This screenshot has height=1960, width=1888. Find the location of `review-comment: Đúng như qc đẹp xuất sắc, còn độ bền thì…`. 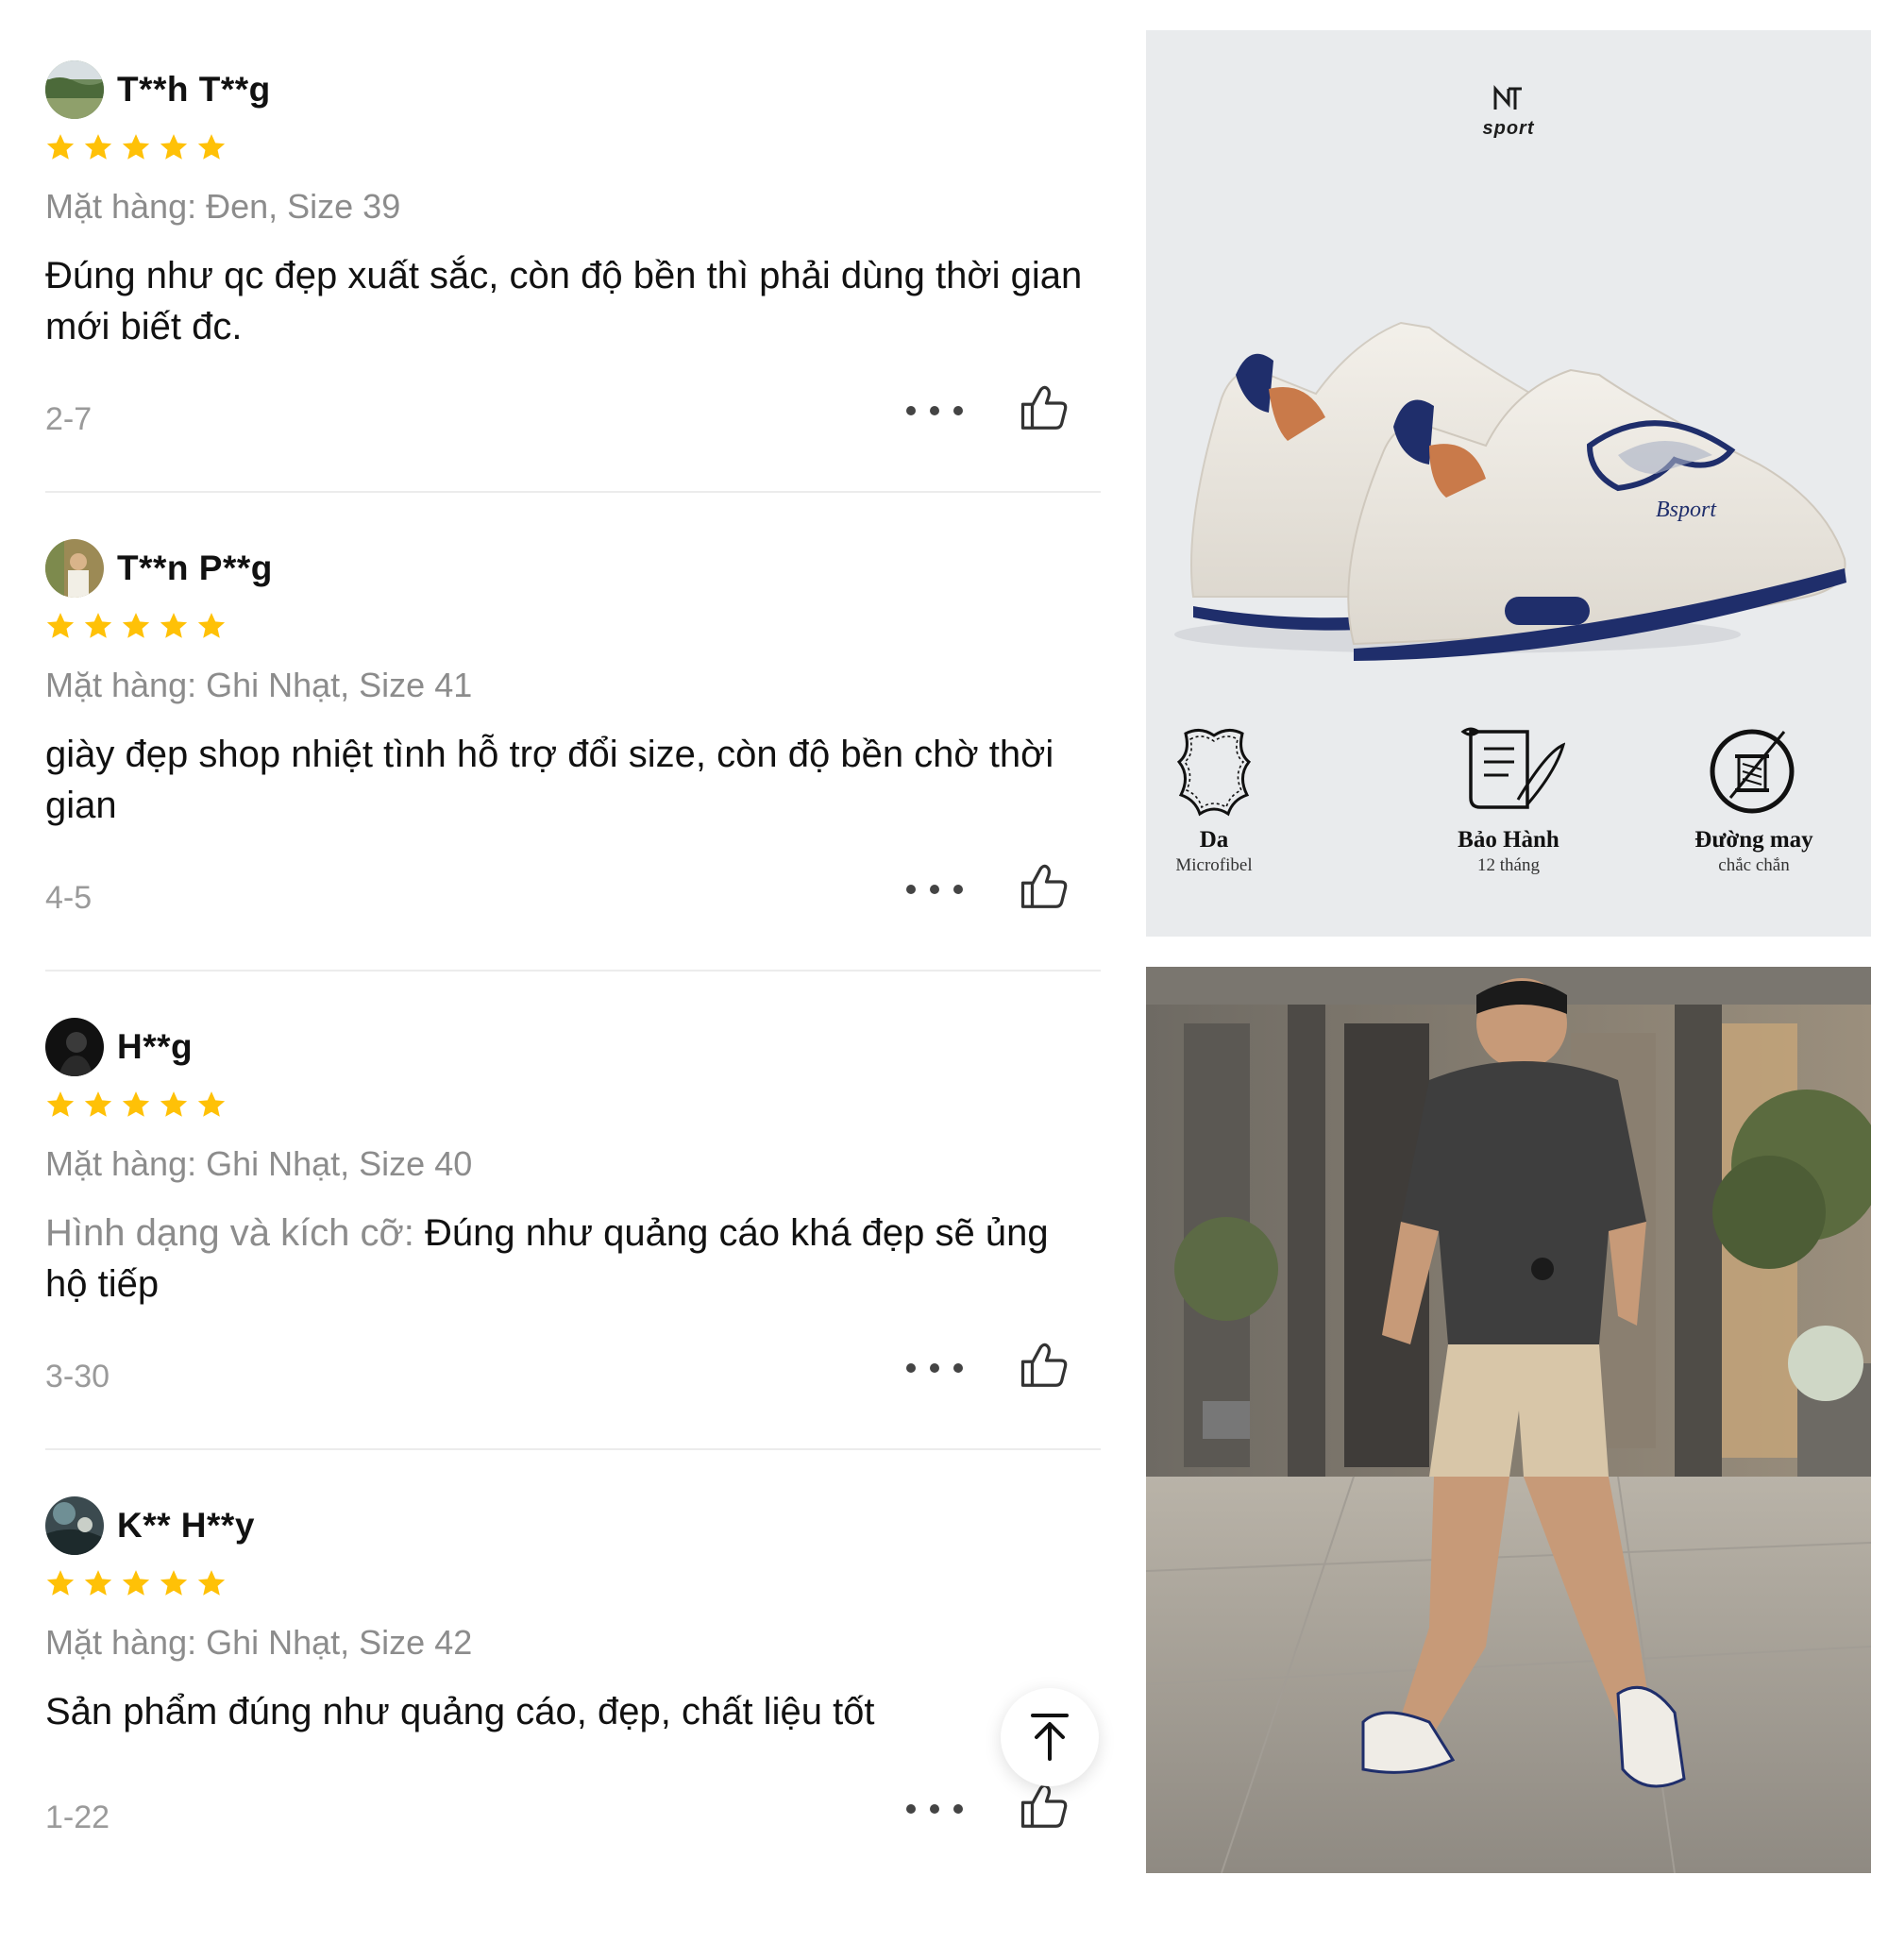

review-comment: Đúng như qc đẹp xuất sắc, còn độ bền thì… is located at coordinates (569, 301).